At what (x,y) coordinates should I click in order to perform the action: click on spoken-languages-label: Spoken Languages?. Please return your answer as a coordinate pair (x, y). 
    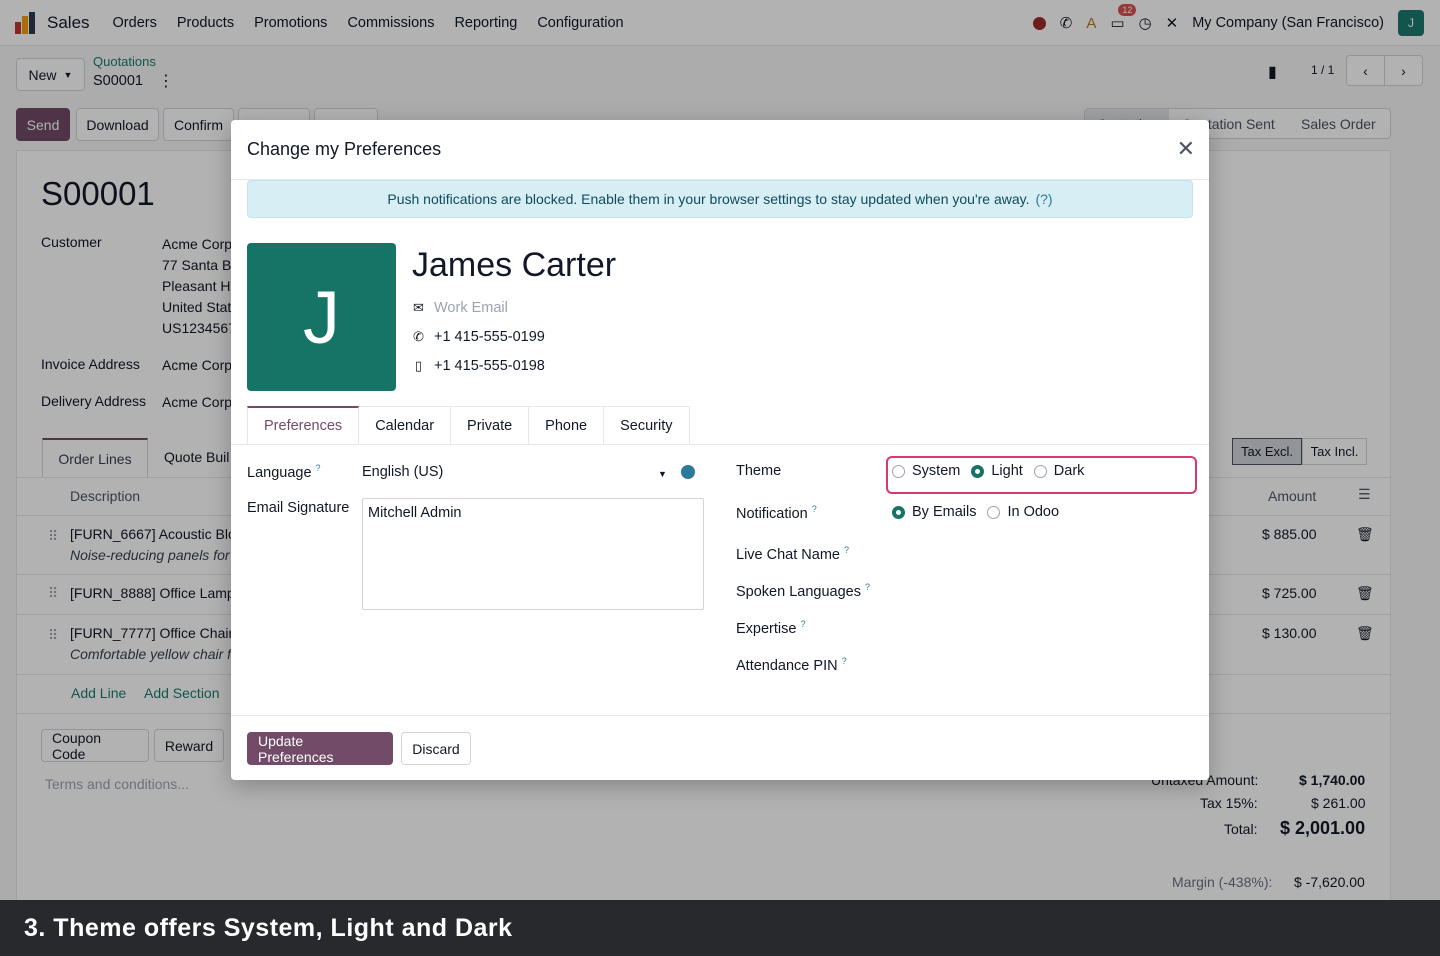
    Looking at the image, I should click on (803, 591).